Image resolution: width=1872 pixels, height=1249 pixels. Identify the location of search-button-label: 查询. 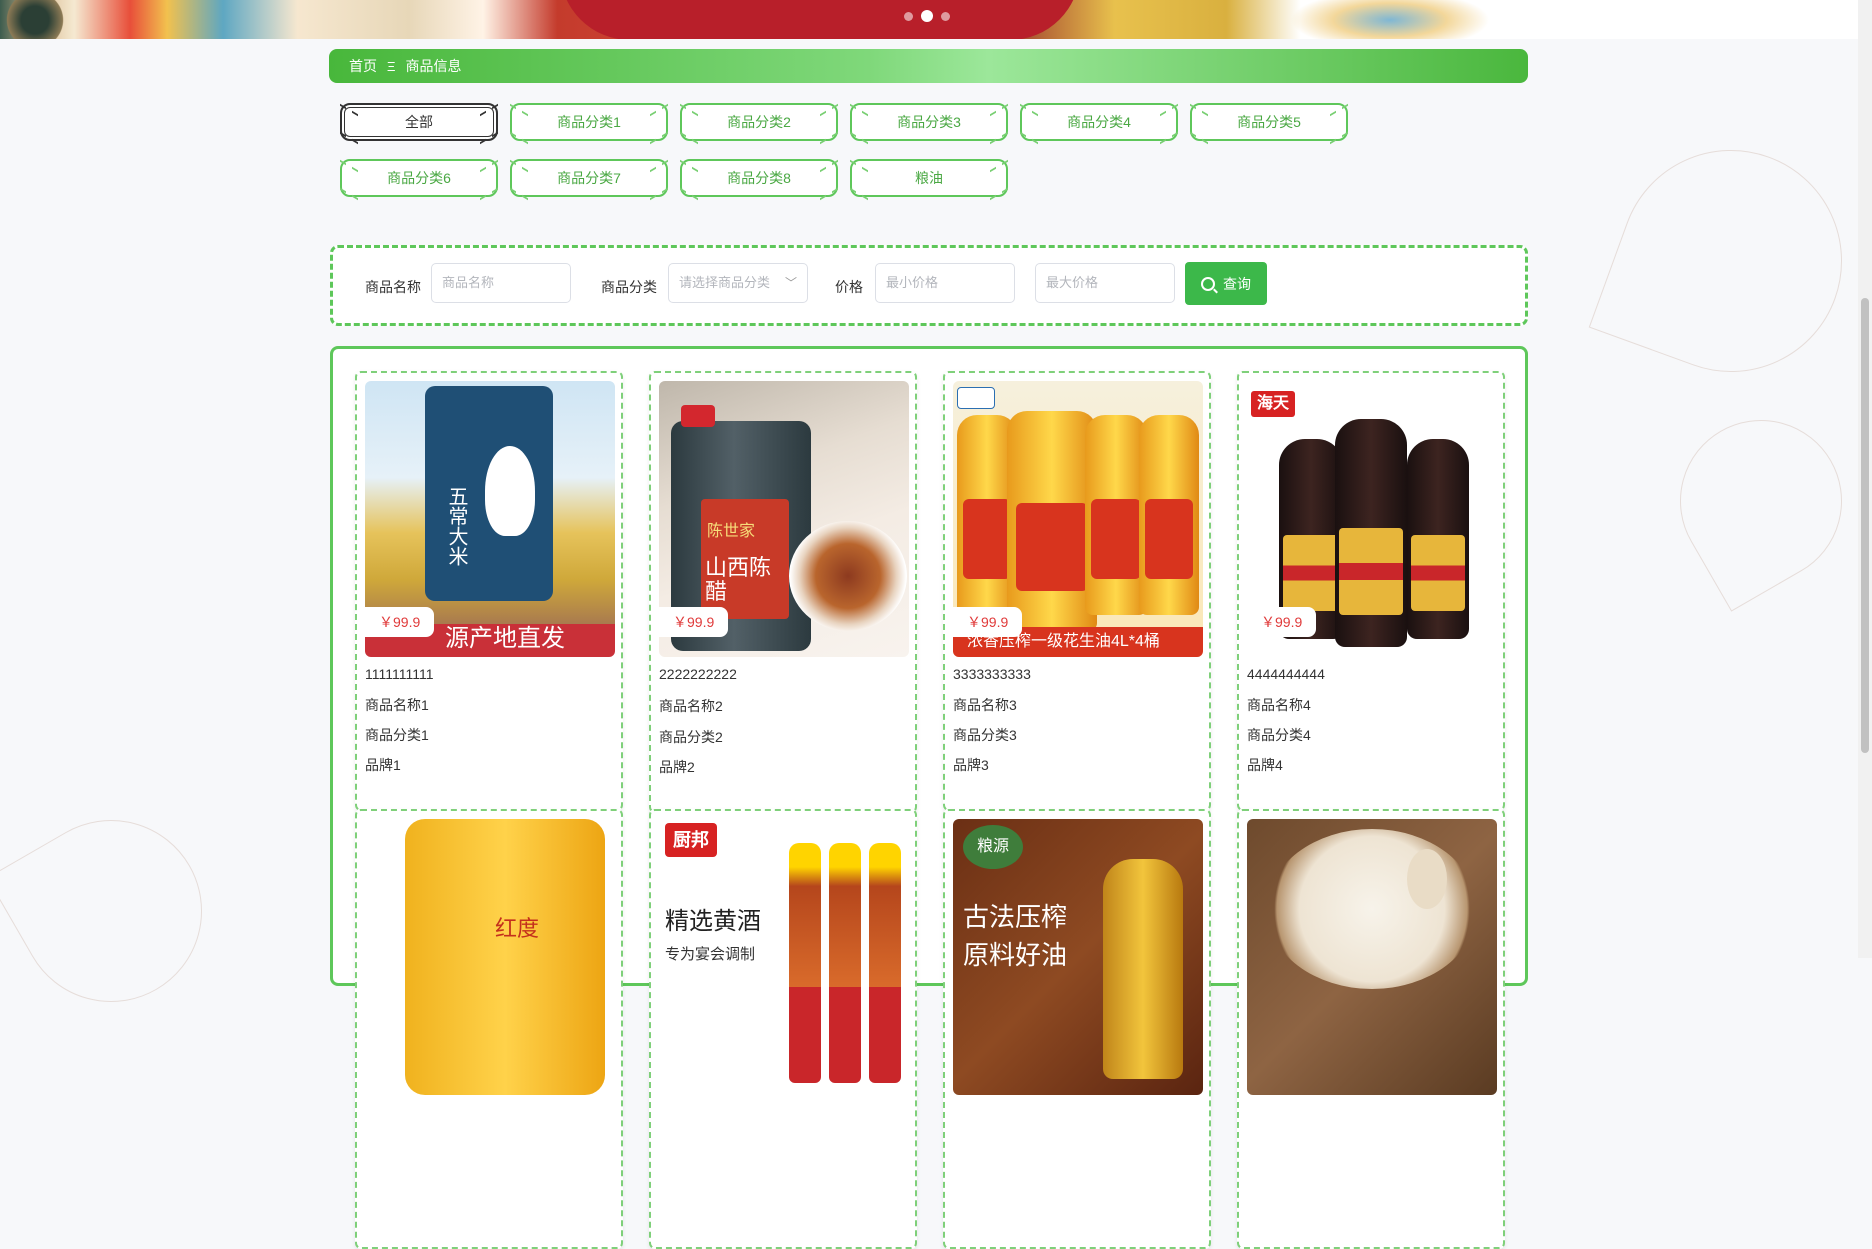
(1237, 283).